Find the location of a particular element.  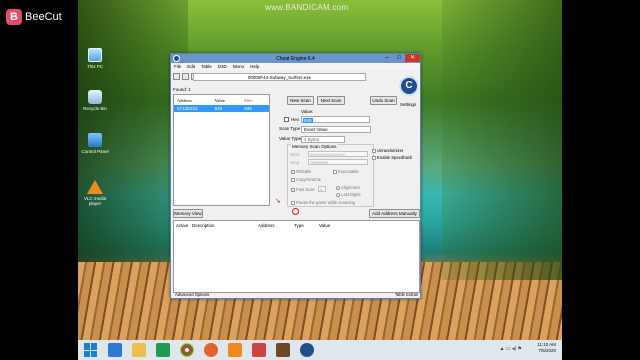

add-to-list-arrow-icon: ➘ is located at coordinates (278, 201).